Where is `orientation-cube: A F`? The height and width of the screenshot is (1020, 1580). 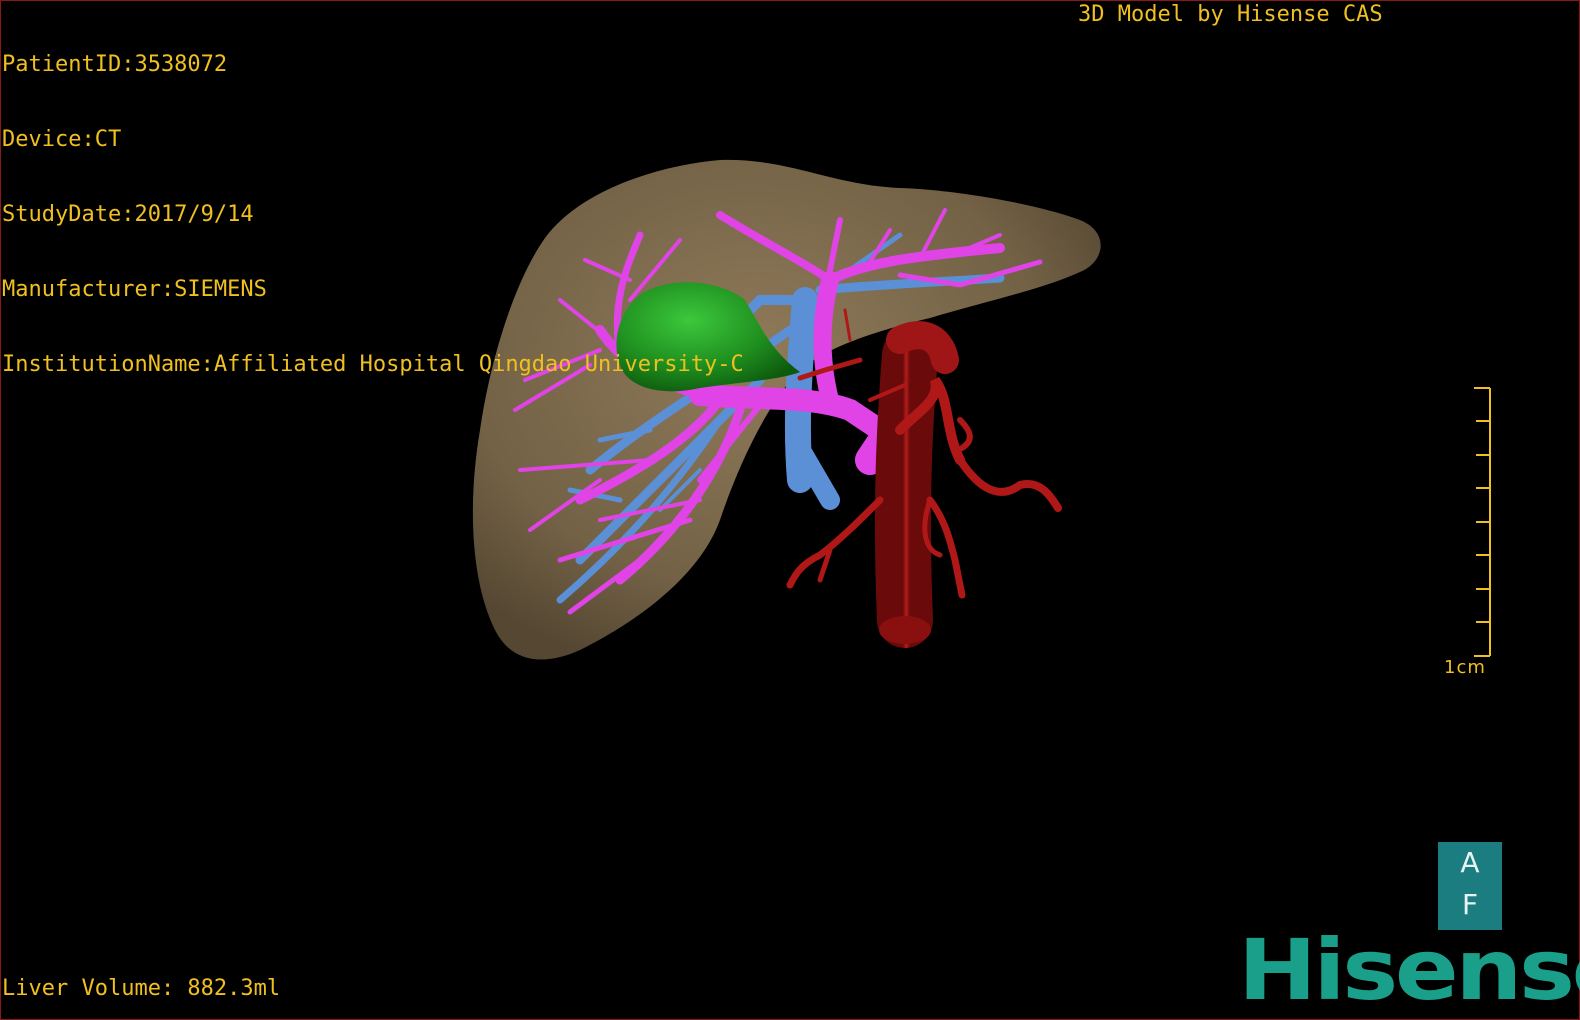
orientation-cube: A F is located at coordinates (1470, 886).